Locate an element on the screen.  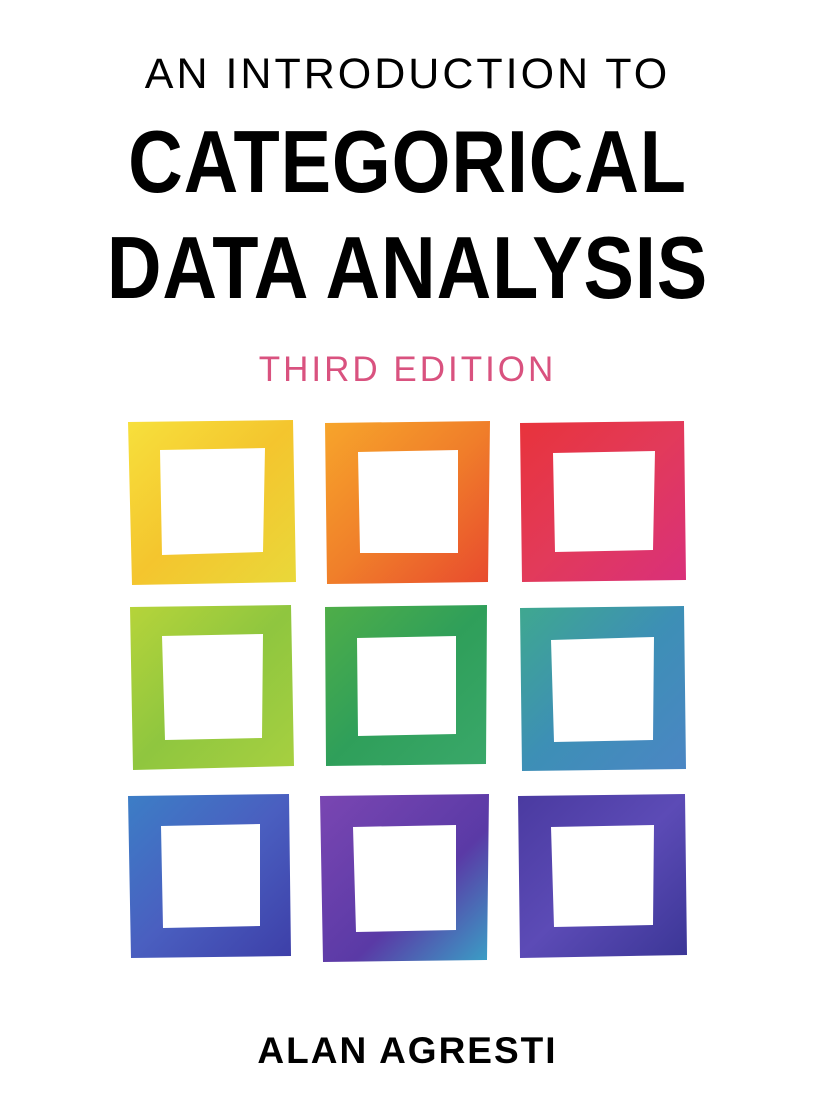
square-indigo is located at coordinates (602, 876).